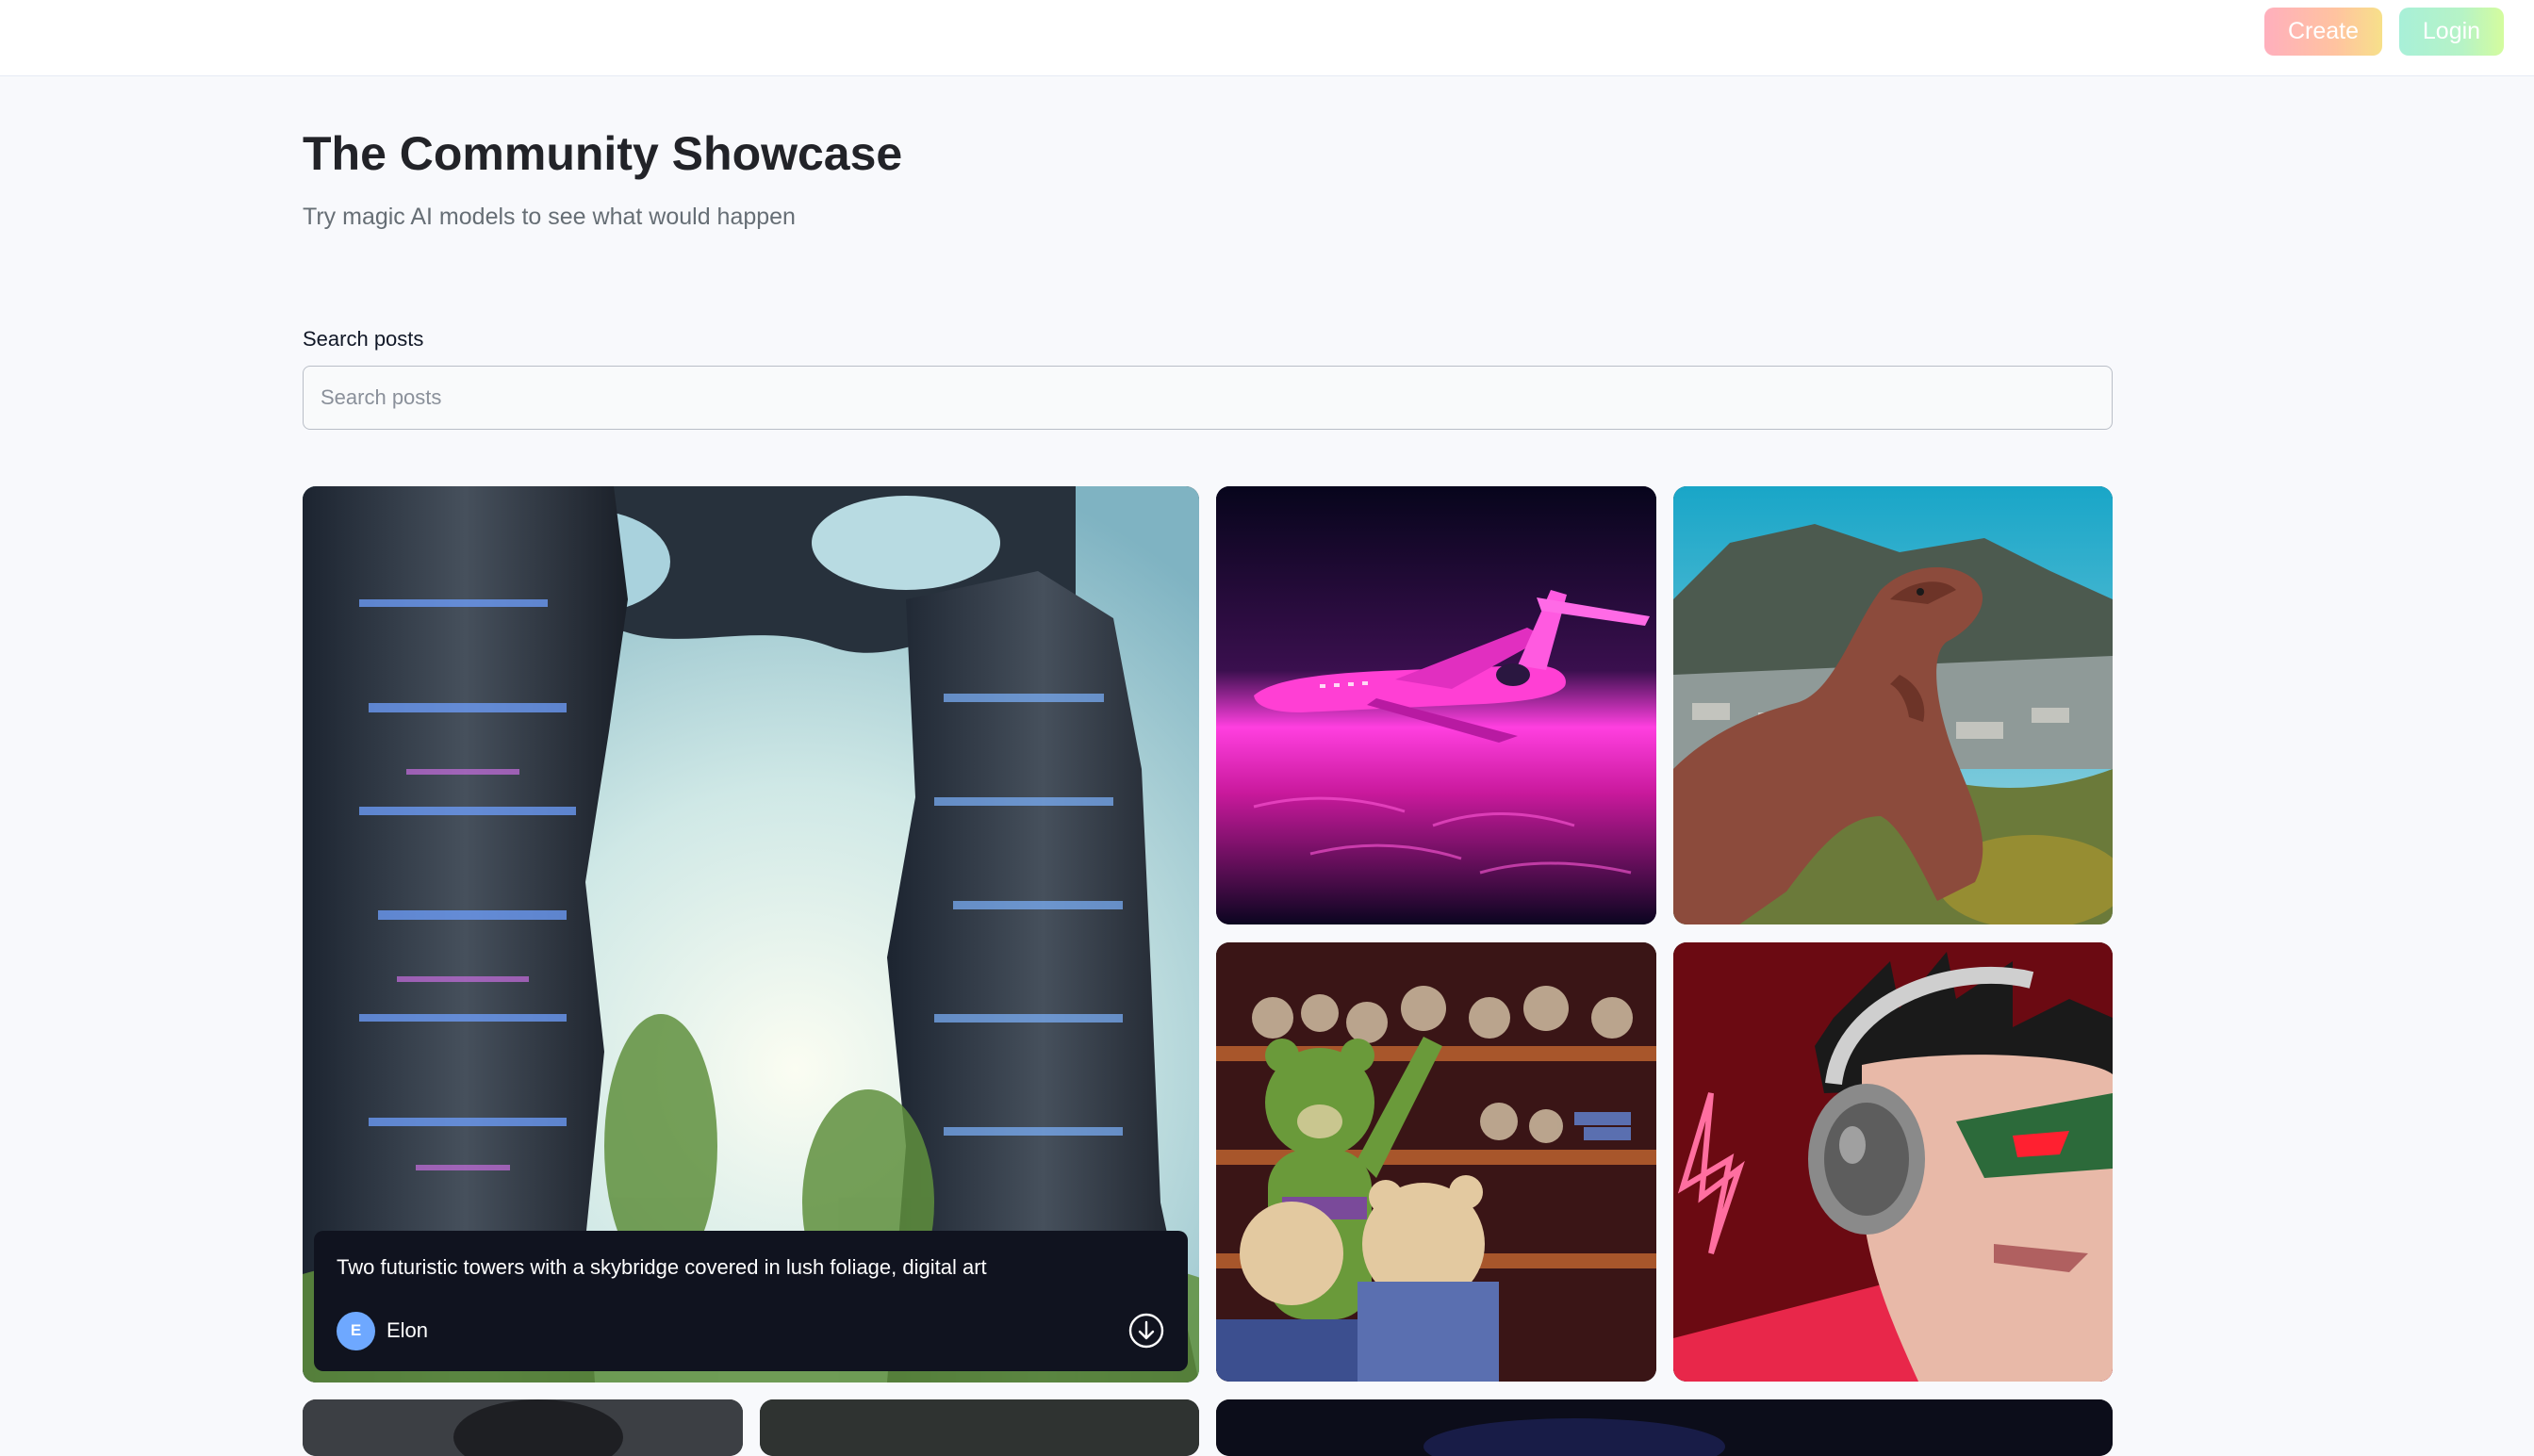 This screenshot has height=1456, width=2534. What do you see at coordinates (1267, 38) in the screenshot?
I see `top-navbar: Create Login` at bounding box center [1267, 38].